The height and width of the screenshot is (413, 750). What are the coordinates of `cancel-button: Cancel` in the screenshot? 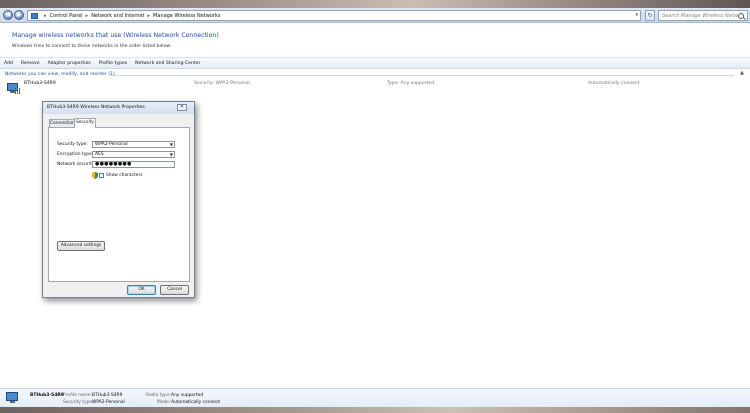 It's located at (174, 290).